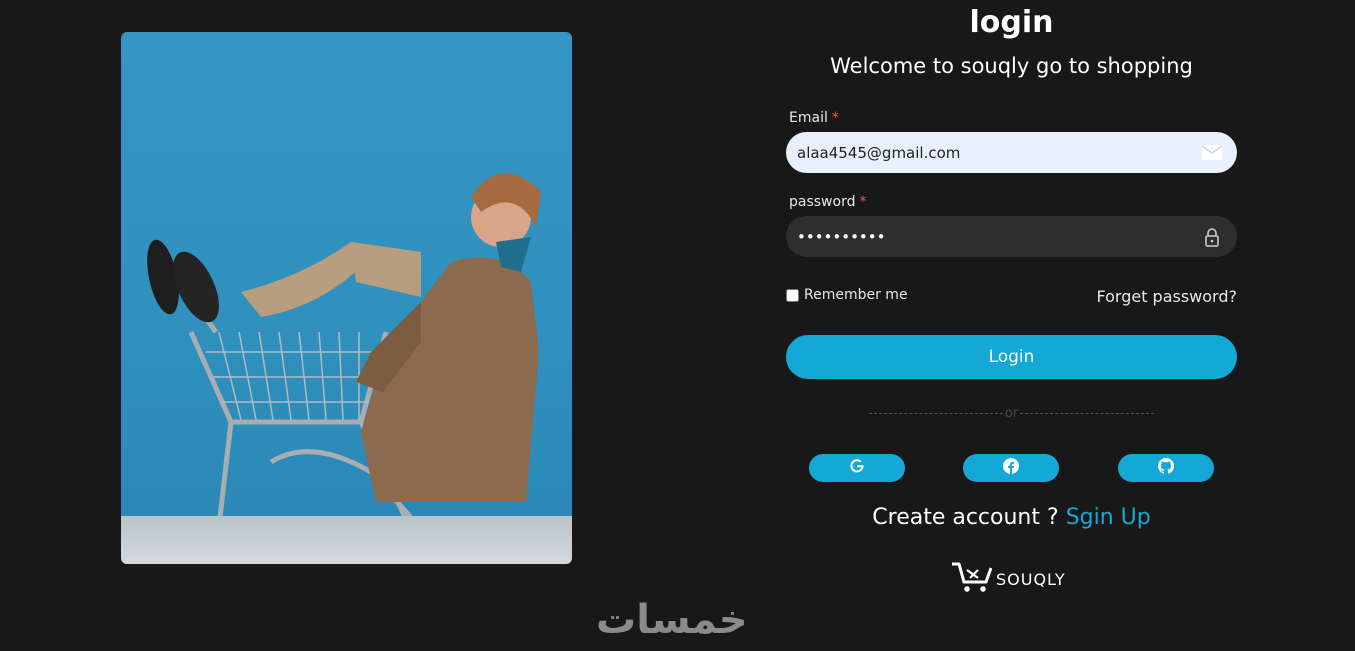  Describe the element at coordinates (1011, 357) in the screenshot. I see `login-button: Login` at that location.